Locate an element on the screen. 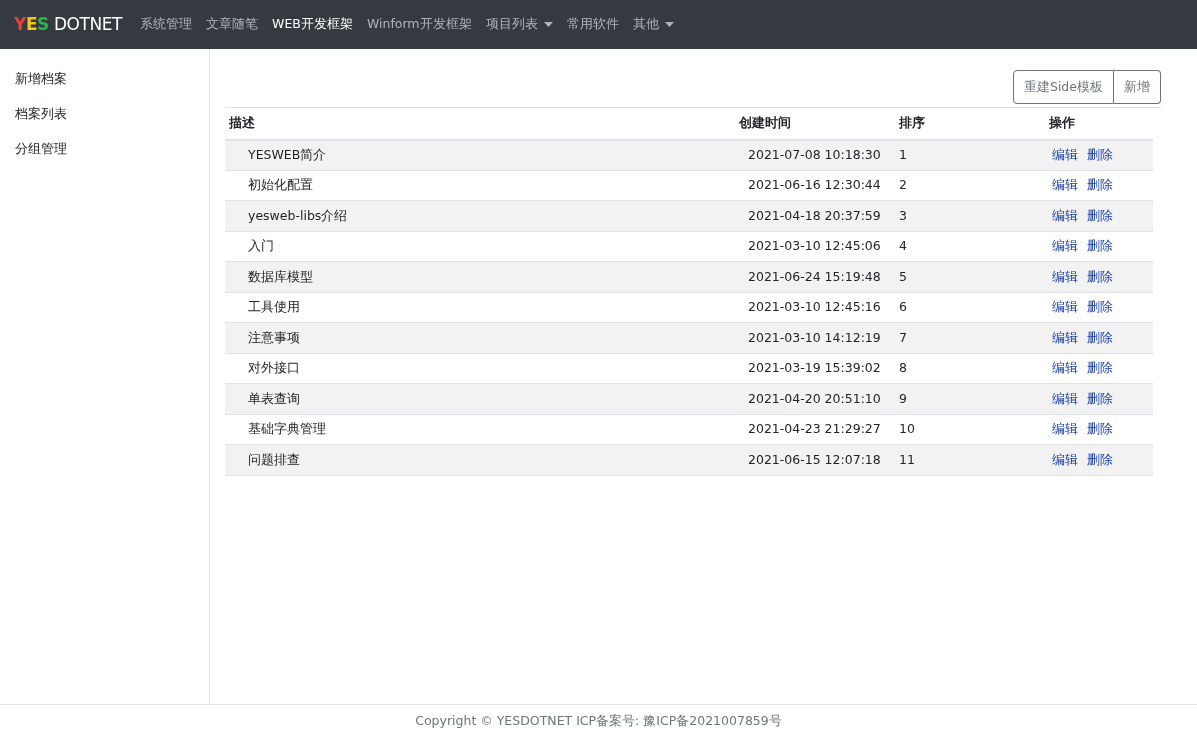 This screenshot has height=737, width=1197. table-cell: YESWEB简介 is located at coordinates (287, 154).